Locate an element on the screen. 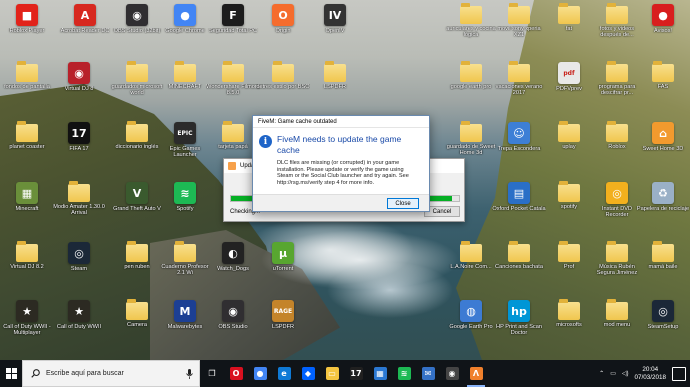  desktop-icon: MINECRAFT is located at coordinates (185, 83).